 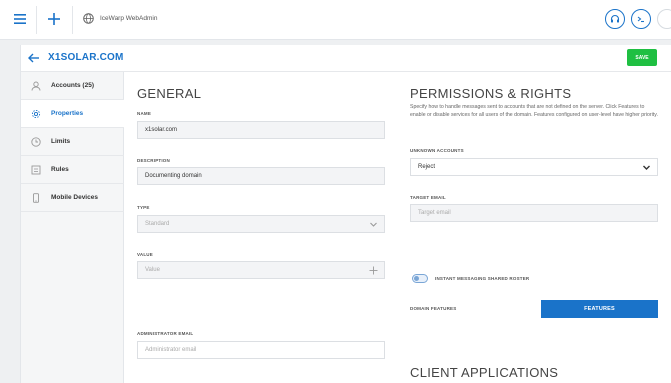 What do you see at coordinates (433, 308) in the screenshot?
I see `domain-features-label: DOMAIN FEATURES` at bounding box center [433, 308].